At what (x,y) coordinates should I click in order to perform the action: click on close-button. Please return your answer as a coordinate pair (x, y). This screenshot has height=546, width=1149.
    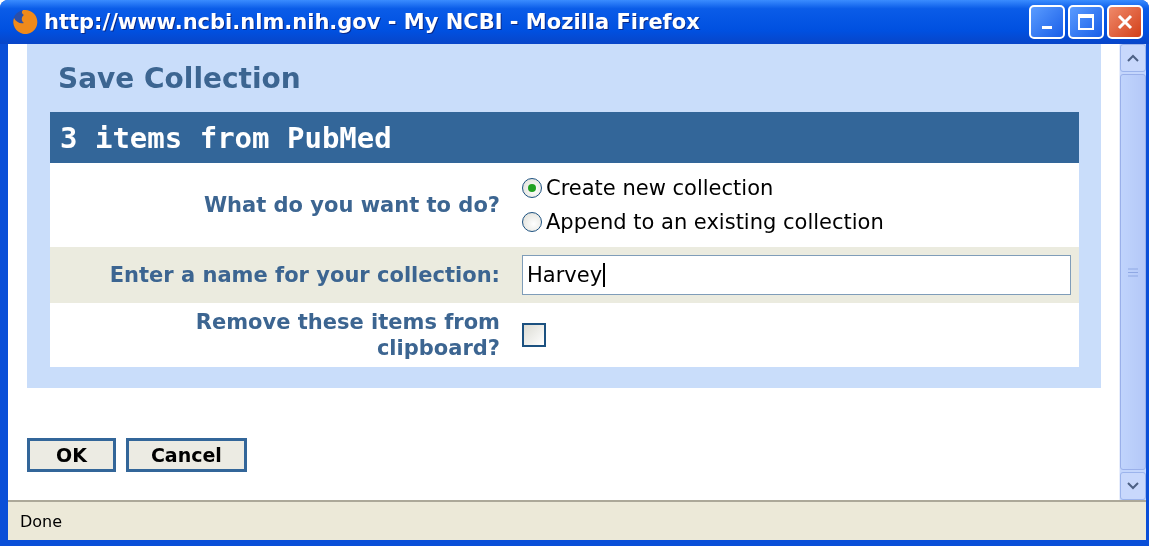
    Looking at the image, I should click on (1125, 22).